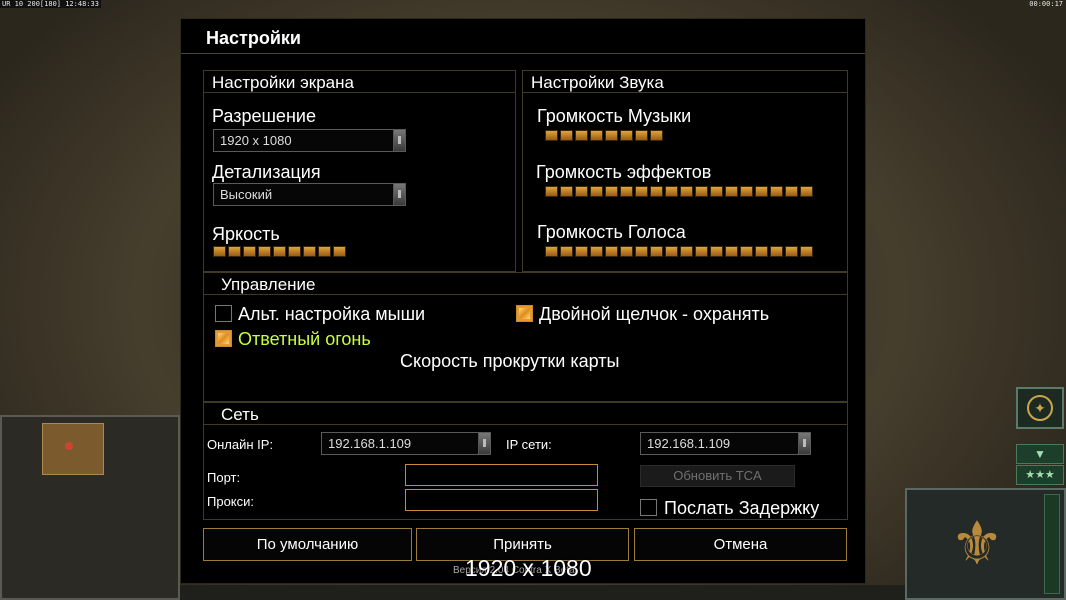 This screenshot has height=600, width=1066. I want to click on proxy-label: Прокси:, so click(231, 501).